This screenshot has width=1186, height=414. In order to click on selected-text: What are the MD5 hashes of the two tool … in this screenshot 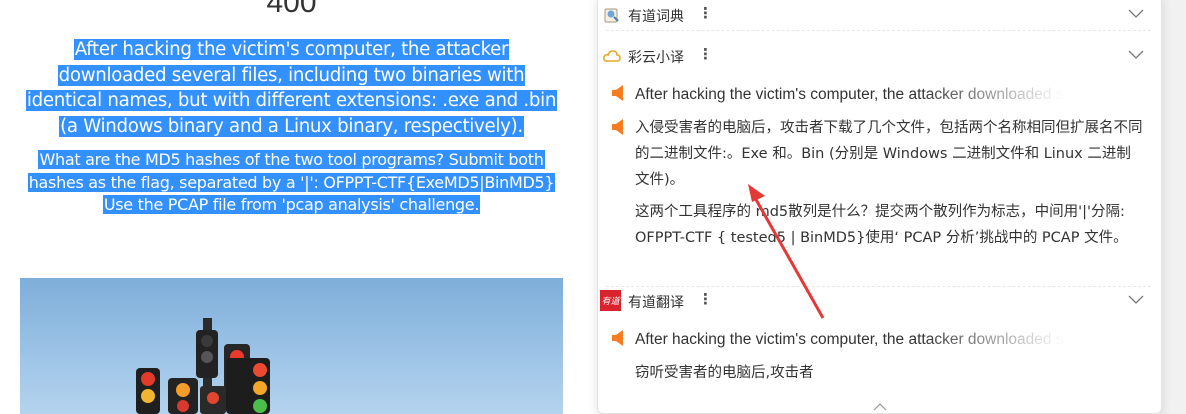, I will do `click(291, 182)`.